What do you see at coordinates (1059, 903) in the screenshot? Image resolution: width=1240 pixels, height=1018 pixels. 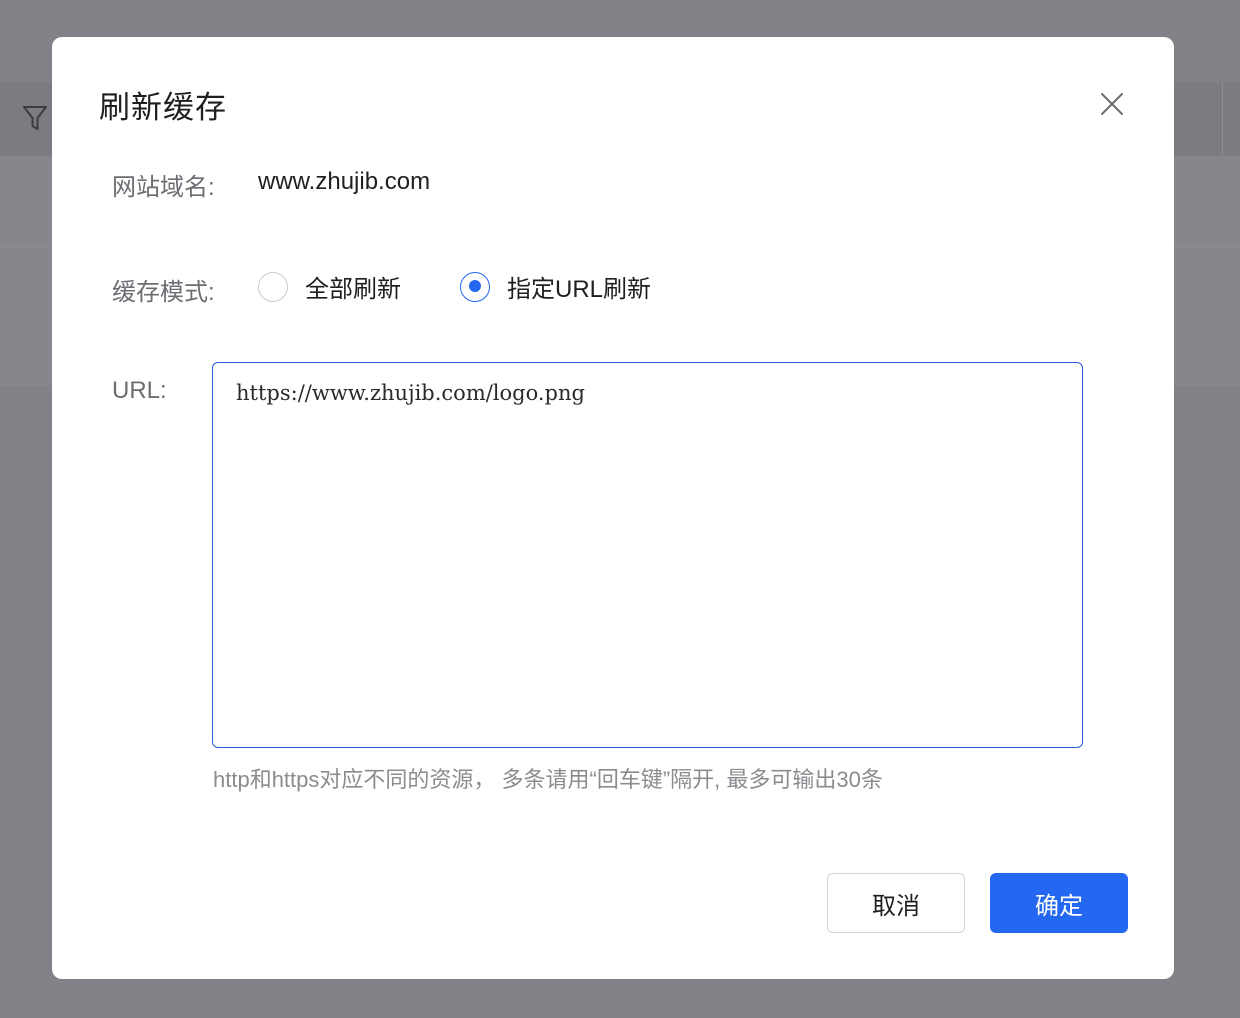 I see `confirm-button: 确定` at bounding box center [1059, 903].